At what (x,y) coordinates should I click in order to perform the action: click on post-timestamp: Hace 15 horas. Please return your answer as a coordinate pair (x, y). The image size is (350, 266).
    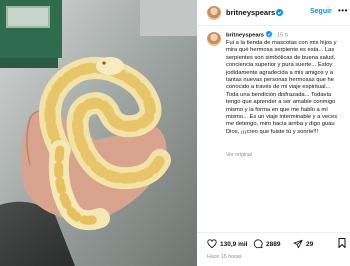
    Looking at the image, I should click on (224, 257).